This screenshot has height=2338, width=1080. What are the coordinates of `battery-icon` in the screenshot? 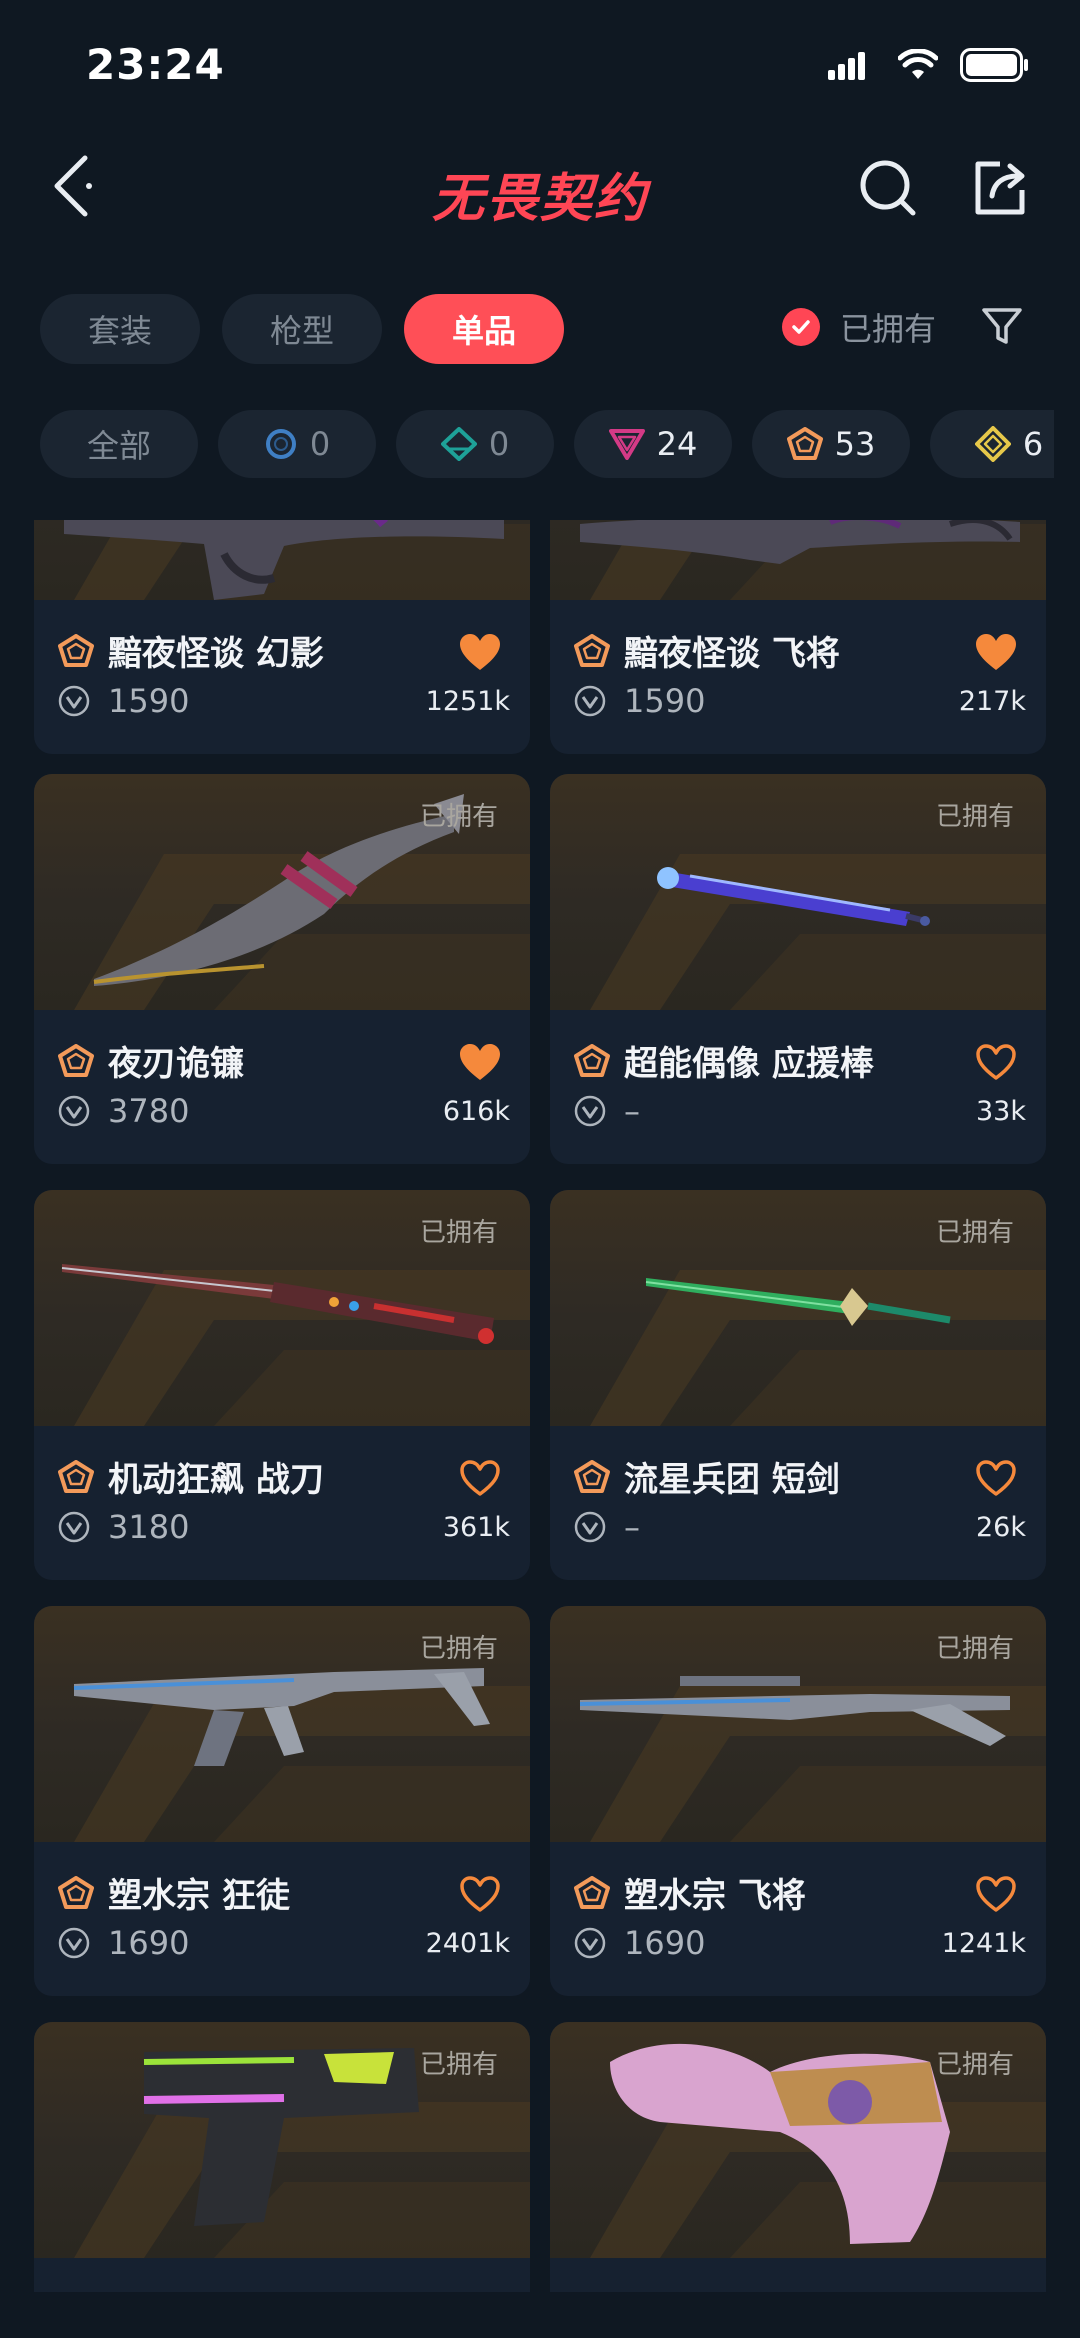 It's located at (995, 67).